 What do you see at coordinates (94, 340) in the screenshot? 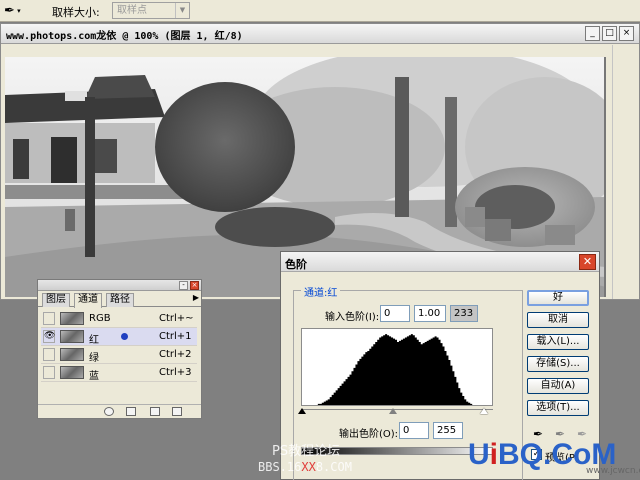
I see `channel-name: 红` at bounding box center [94, 340].